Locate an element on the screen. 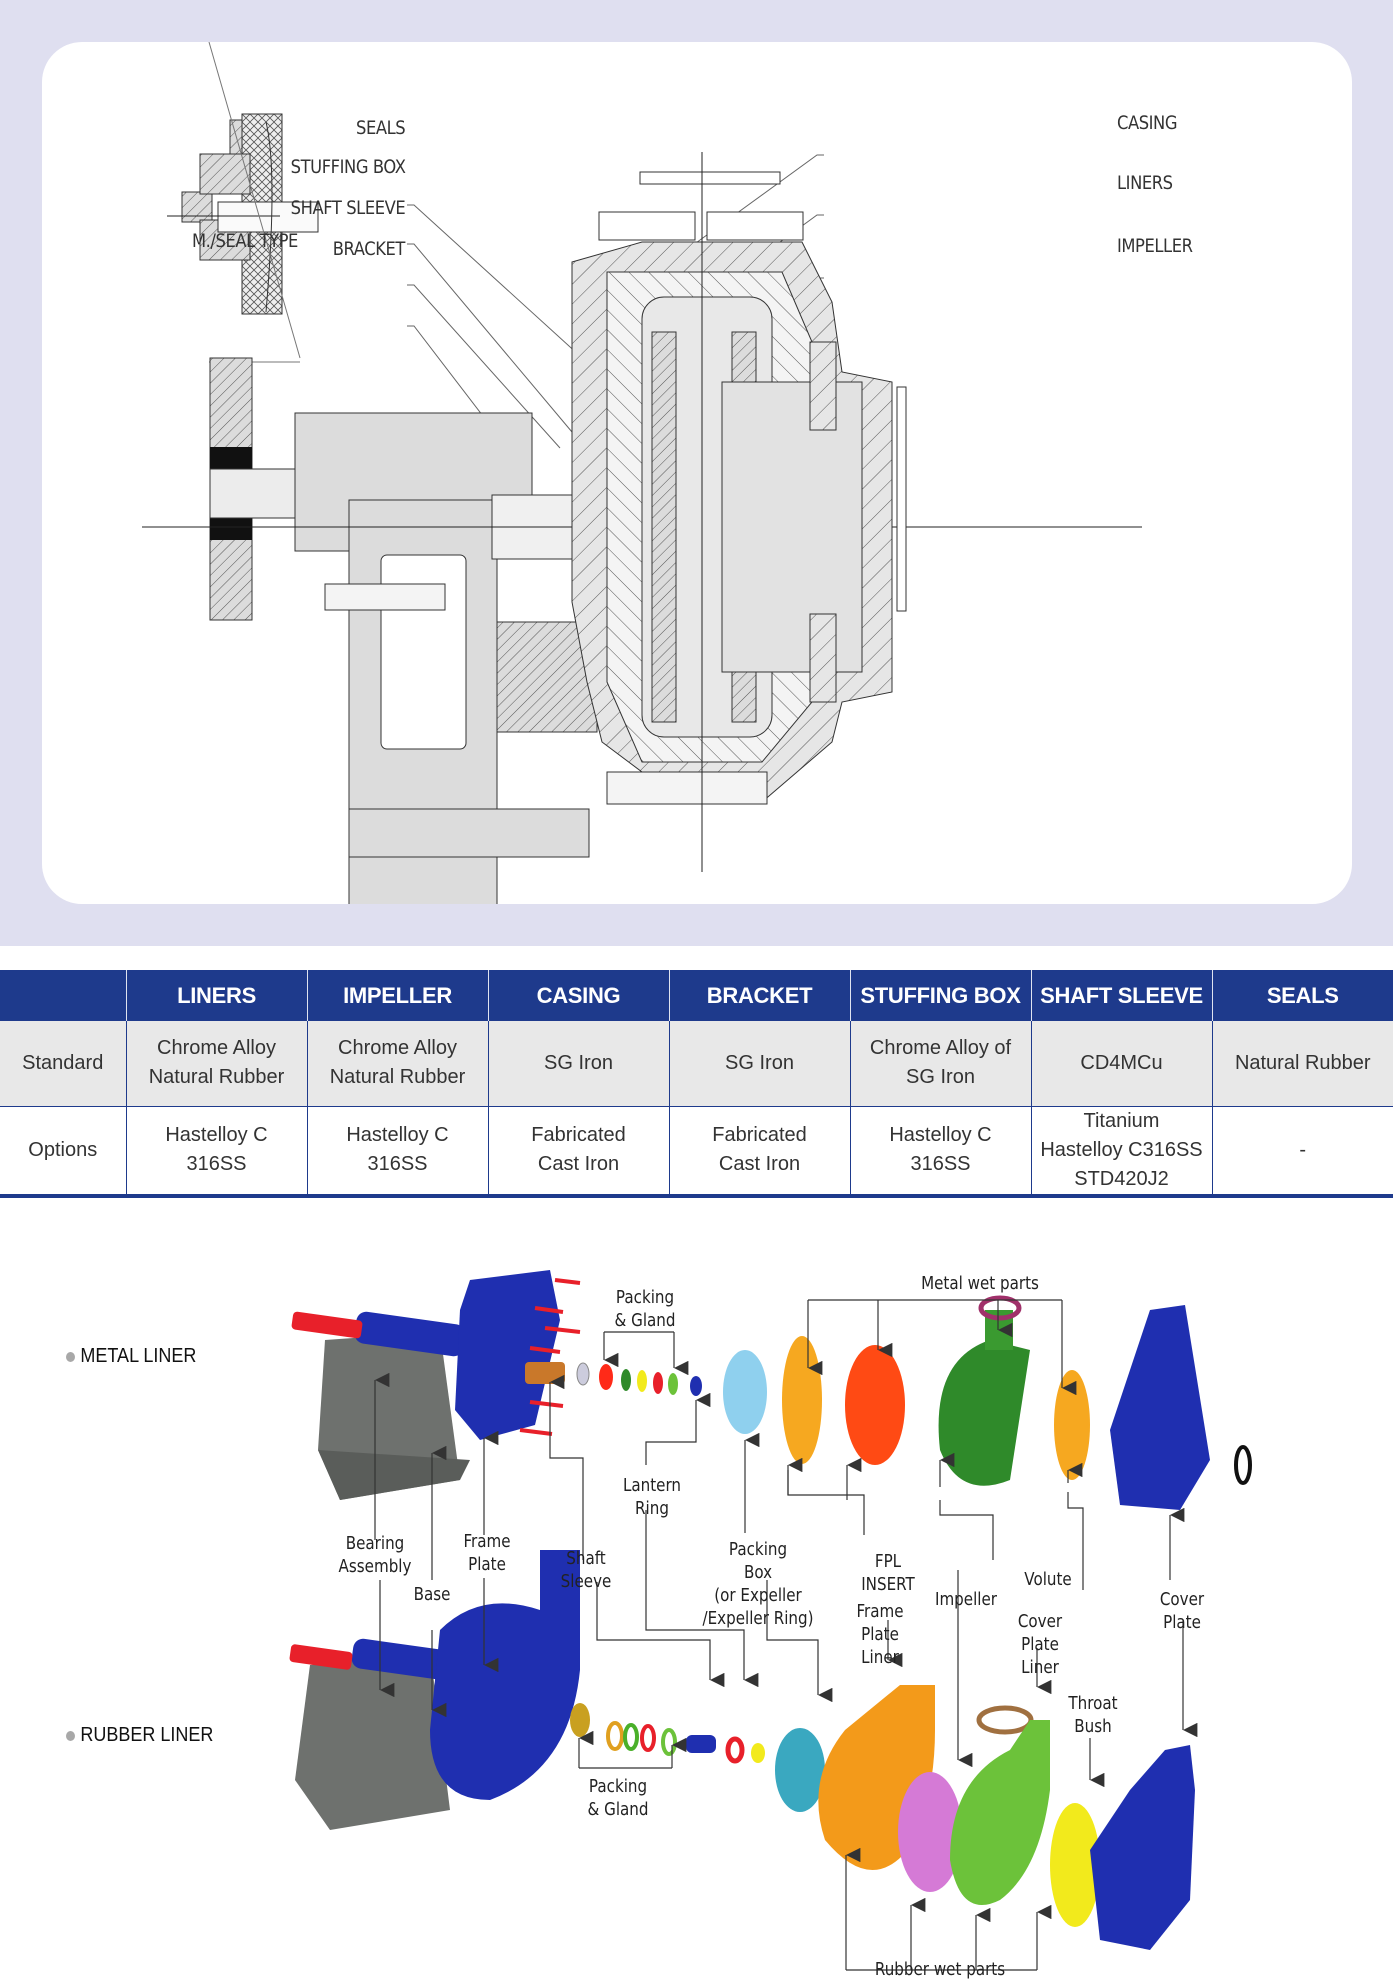 This screenshot has width=1393, height=1983. table-cell: - is located at coordinates (1302, 1152).